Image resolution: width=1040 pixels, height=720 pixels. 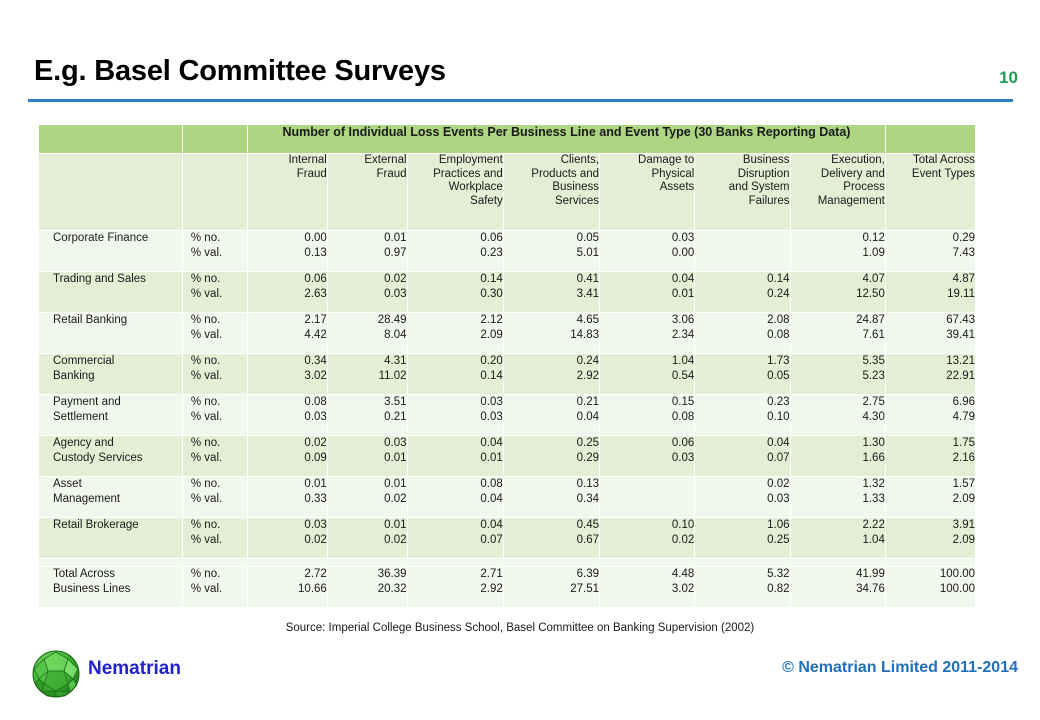 What do you see at coordinates (551, 251) in the screenshot?
I see `data-cell: 0.05 5.01` at bounding box center [551, 251].